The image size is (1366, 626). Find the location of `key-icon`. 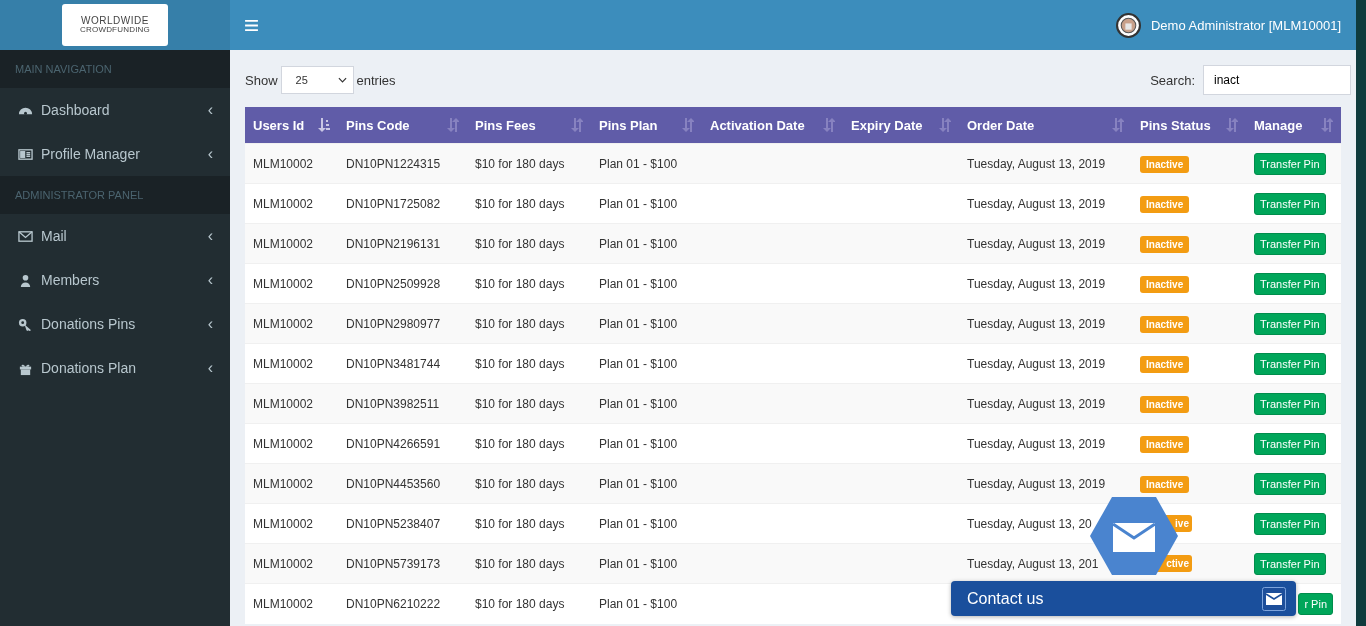

key-icon is located at coordinates (25, 324).